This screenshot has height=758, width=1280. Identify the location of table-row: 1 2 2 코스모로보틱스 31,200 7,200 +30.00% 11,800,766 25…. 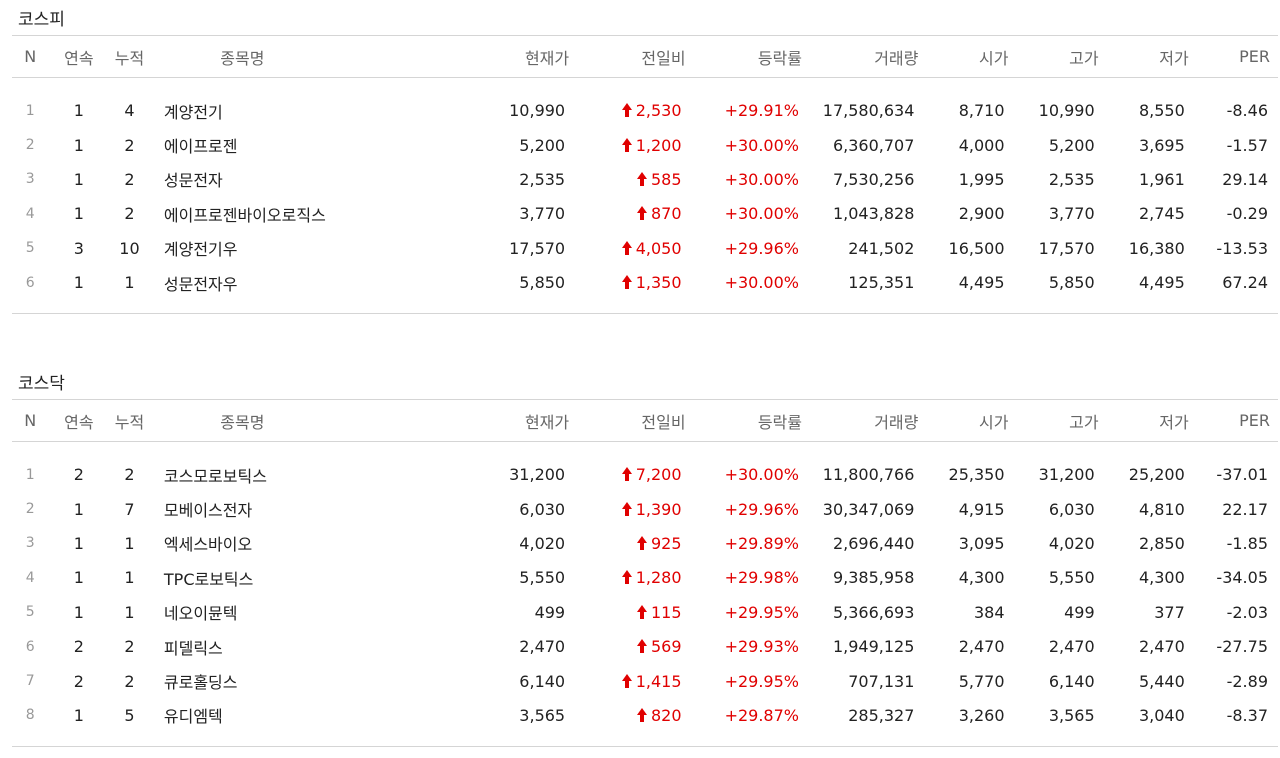
(645, 475).